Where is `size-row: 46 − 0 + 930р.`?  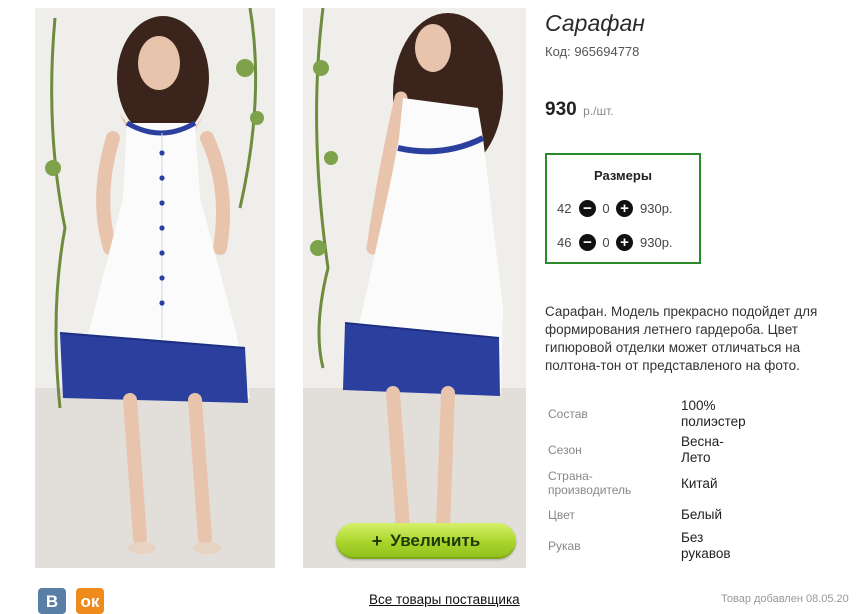
size-row: 46 − 0 + 930р. is located at coordinates (615, 242).